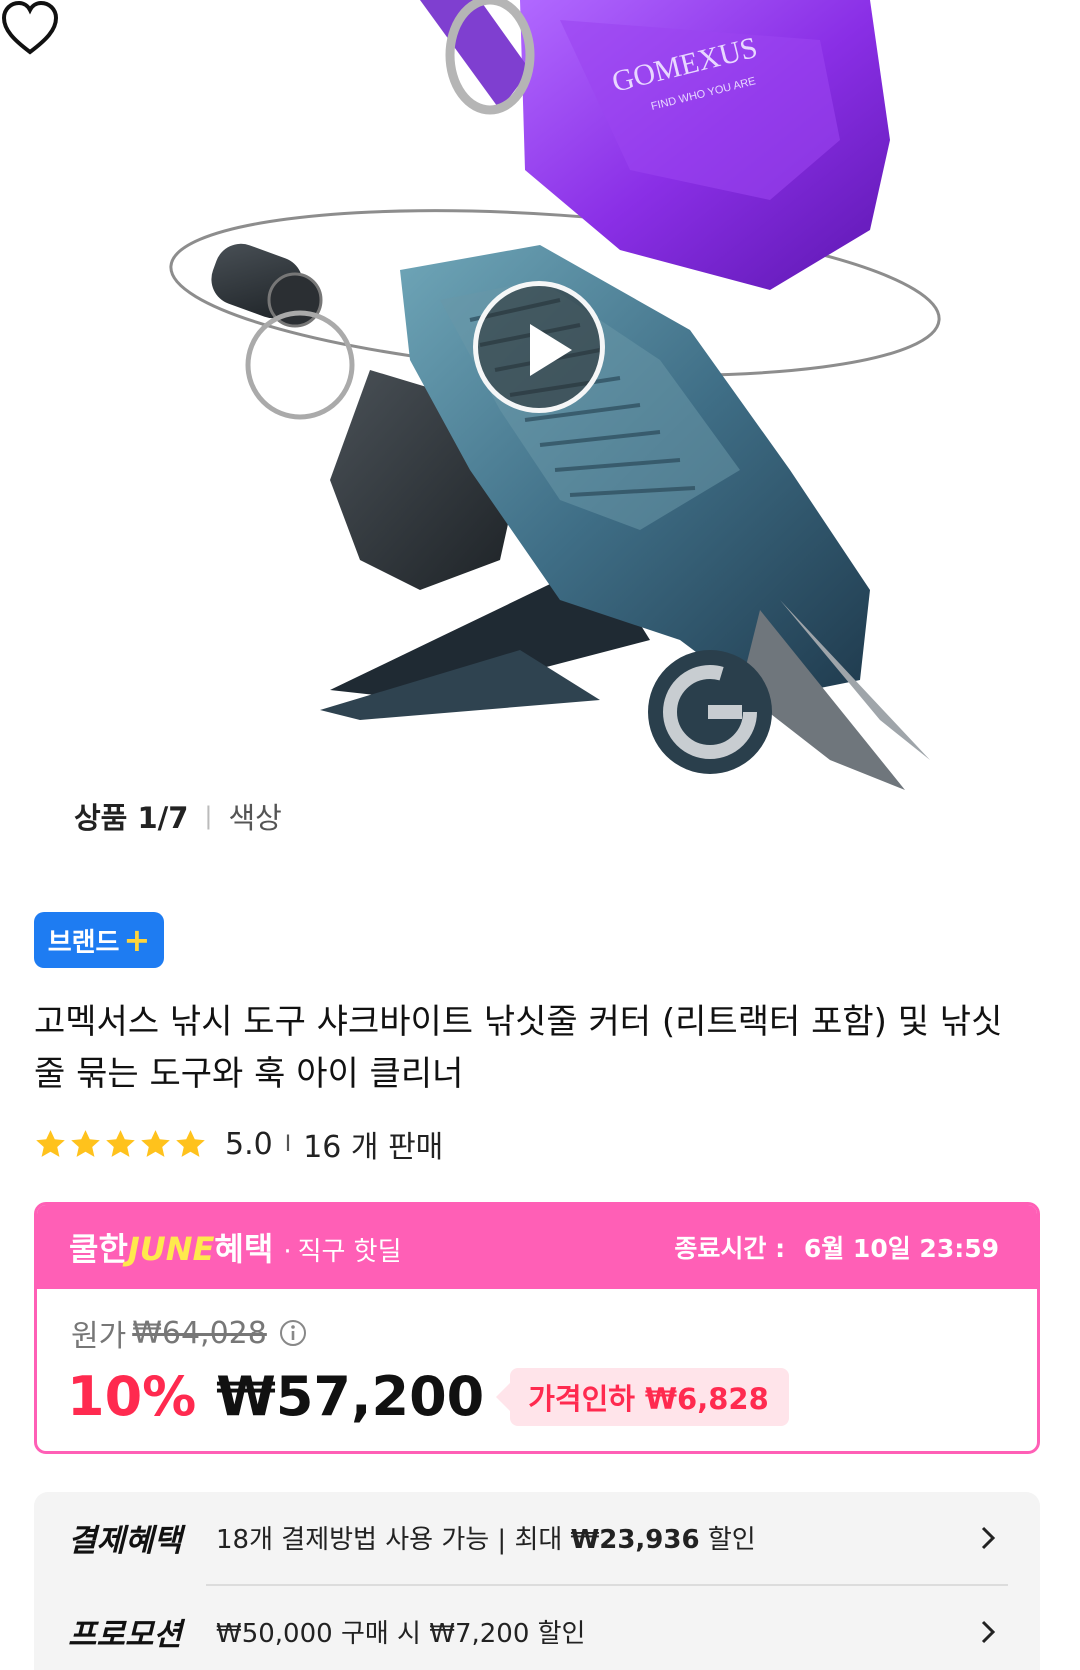 Image resolution: width=1080 pixels, height=1670 pixels. I want to click on deal-brand: 쿨한 JUNE 혜택 · 직구 핫딜, so click(235, 1247).